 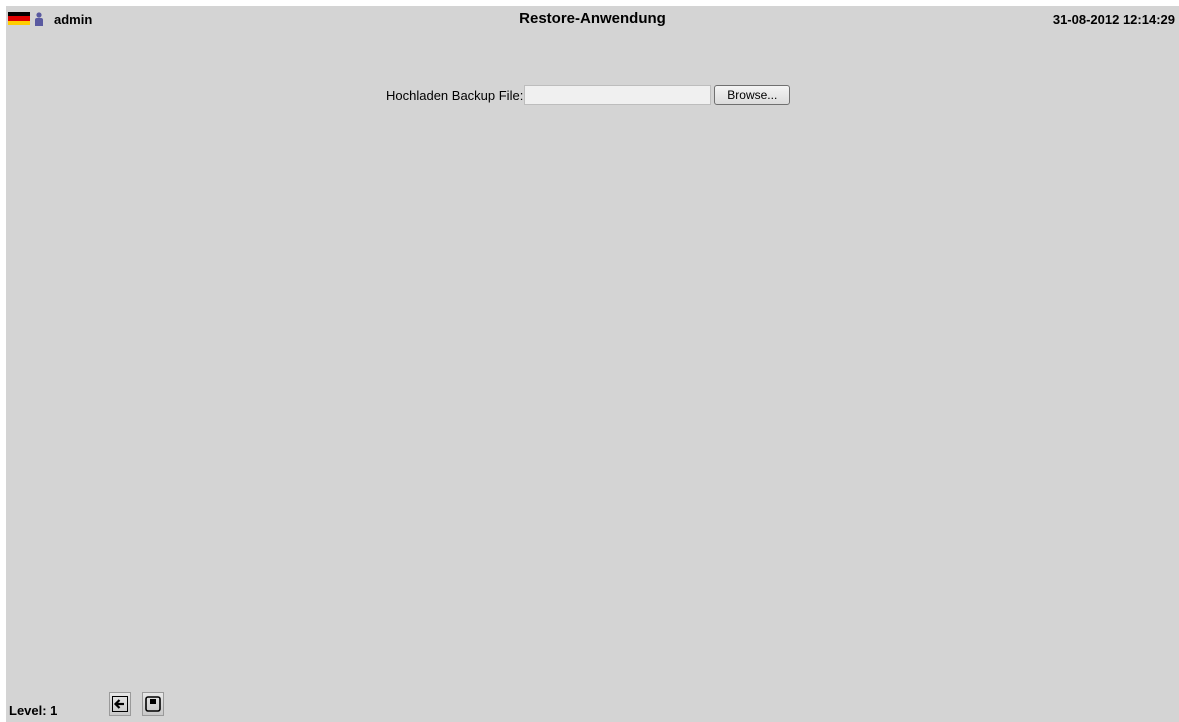 I want to click on page-title: Restore-Anwendung, so click(x=592, y=18).